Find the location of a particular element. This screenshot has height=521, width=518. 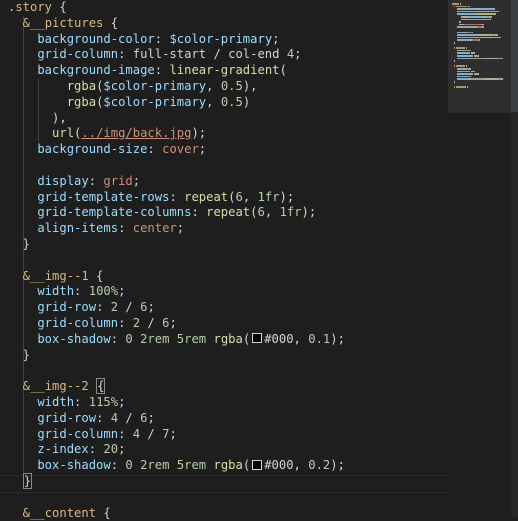

code-line: grid-column: full-start / col-end 4; is located at coordinates (155, 55).